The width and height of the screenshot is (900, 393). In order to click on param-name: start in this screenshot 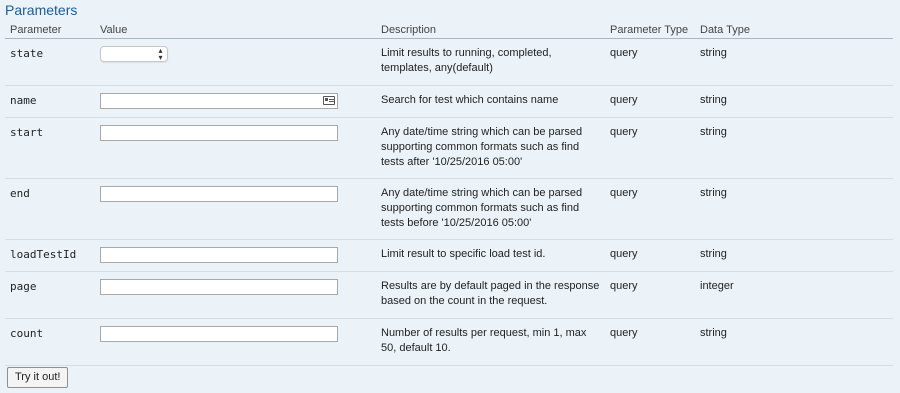, I will do `click(50, 148)`.